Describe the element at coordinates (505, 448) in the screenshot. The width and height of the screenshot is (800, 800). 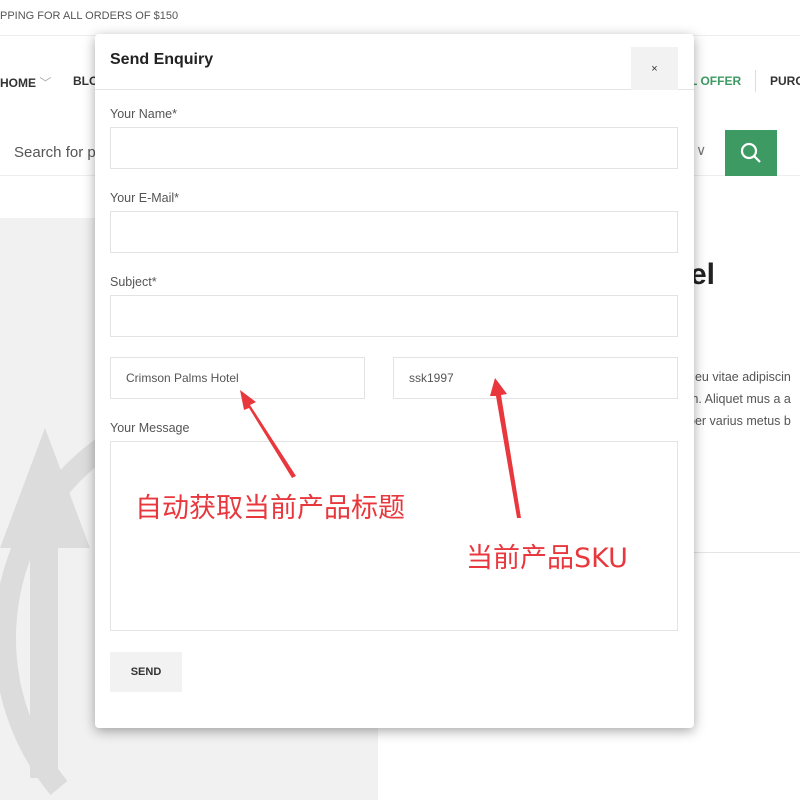
I see `arrow-to-sku` at that location.